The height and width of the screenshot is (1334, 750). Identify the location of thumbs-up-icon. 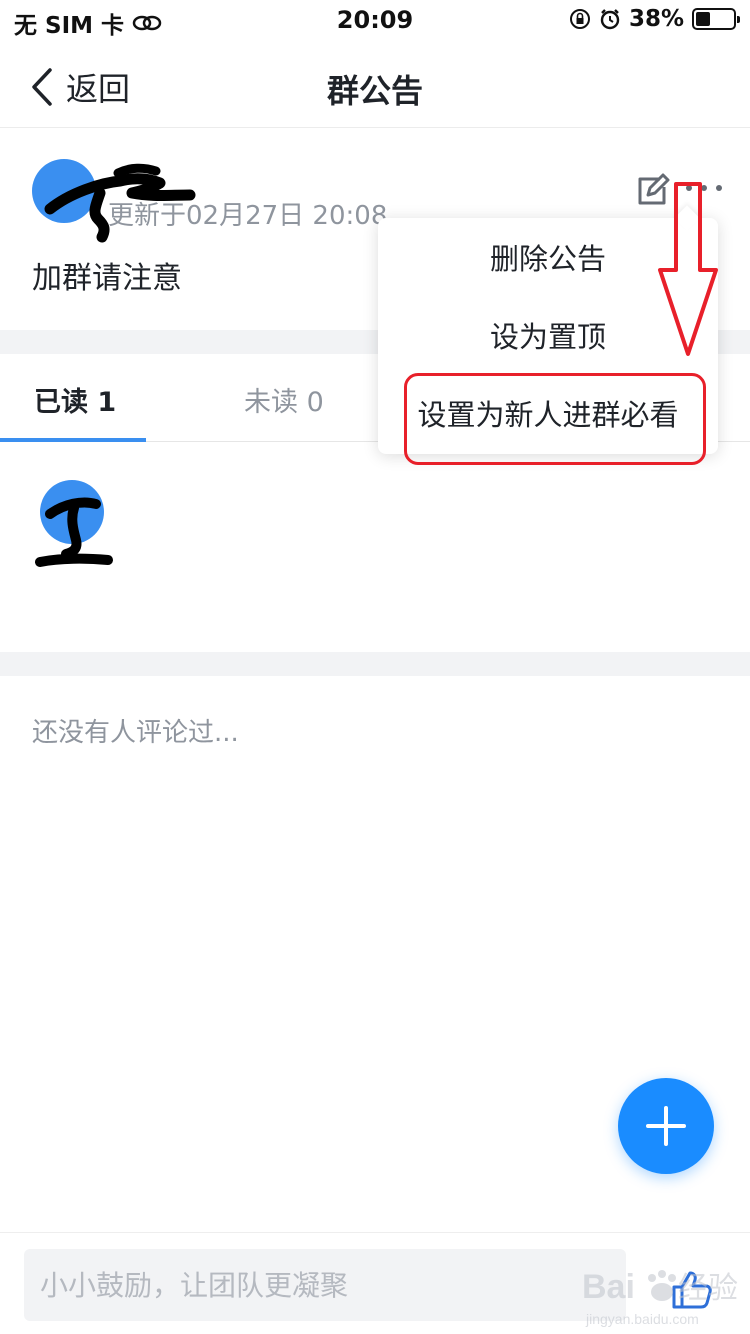
(692, 1289).